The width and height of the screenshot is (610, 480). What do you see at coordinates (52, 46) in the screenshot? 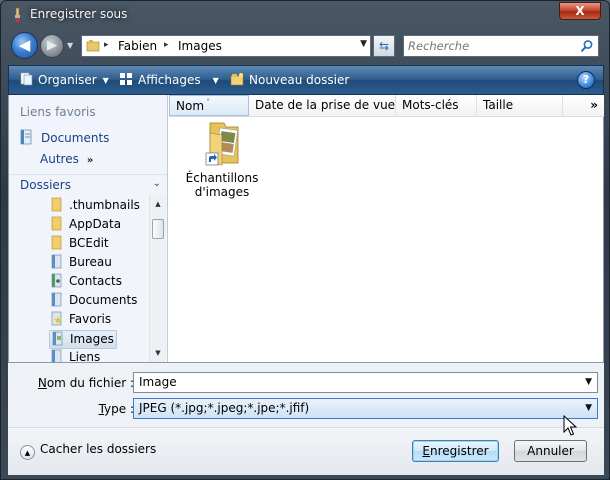
I see `forward-button: ▶` at bounding box center [52, 46].